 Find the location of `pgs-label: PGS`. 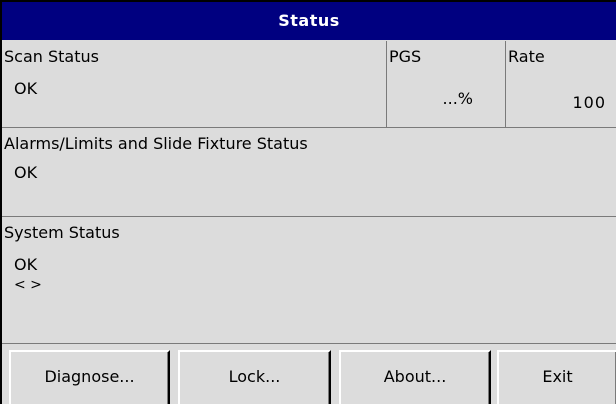

pgs-label: PGS is located at coordinates (405, 56).